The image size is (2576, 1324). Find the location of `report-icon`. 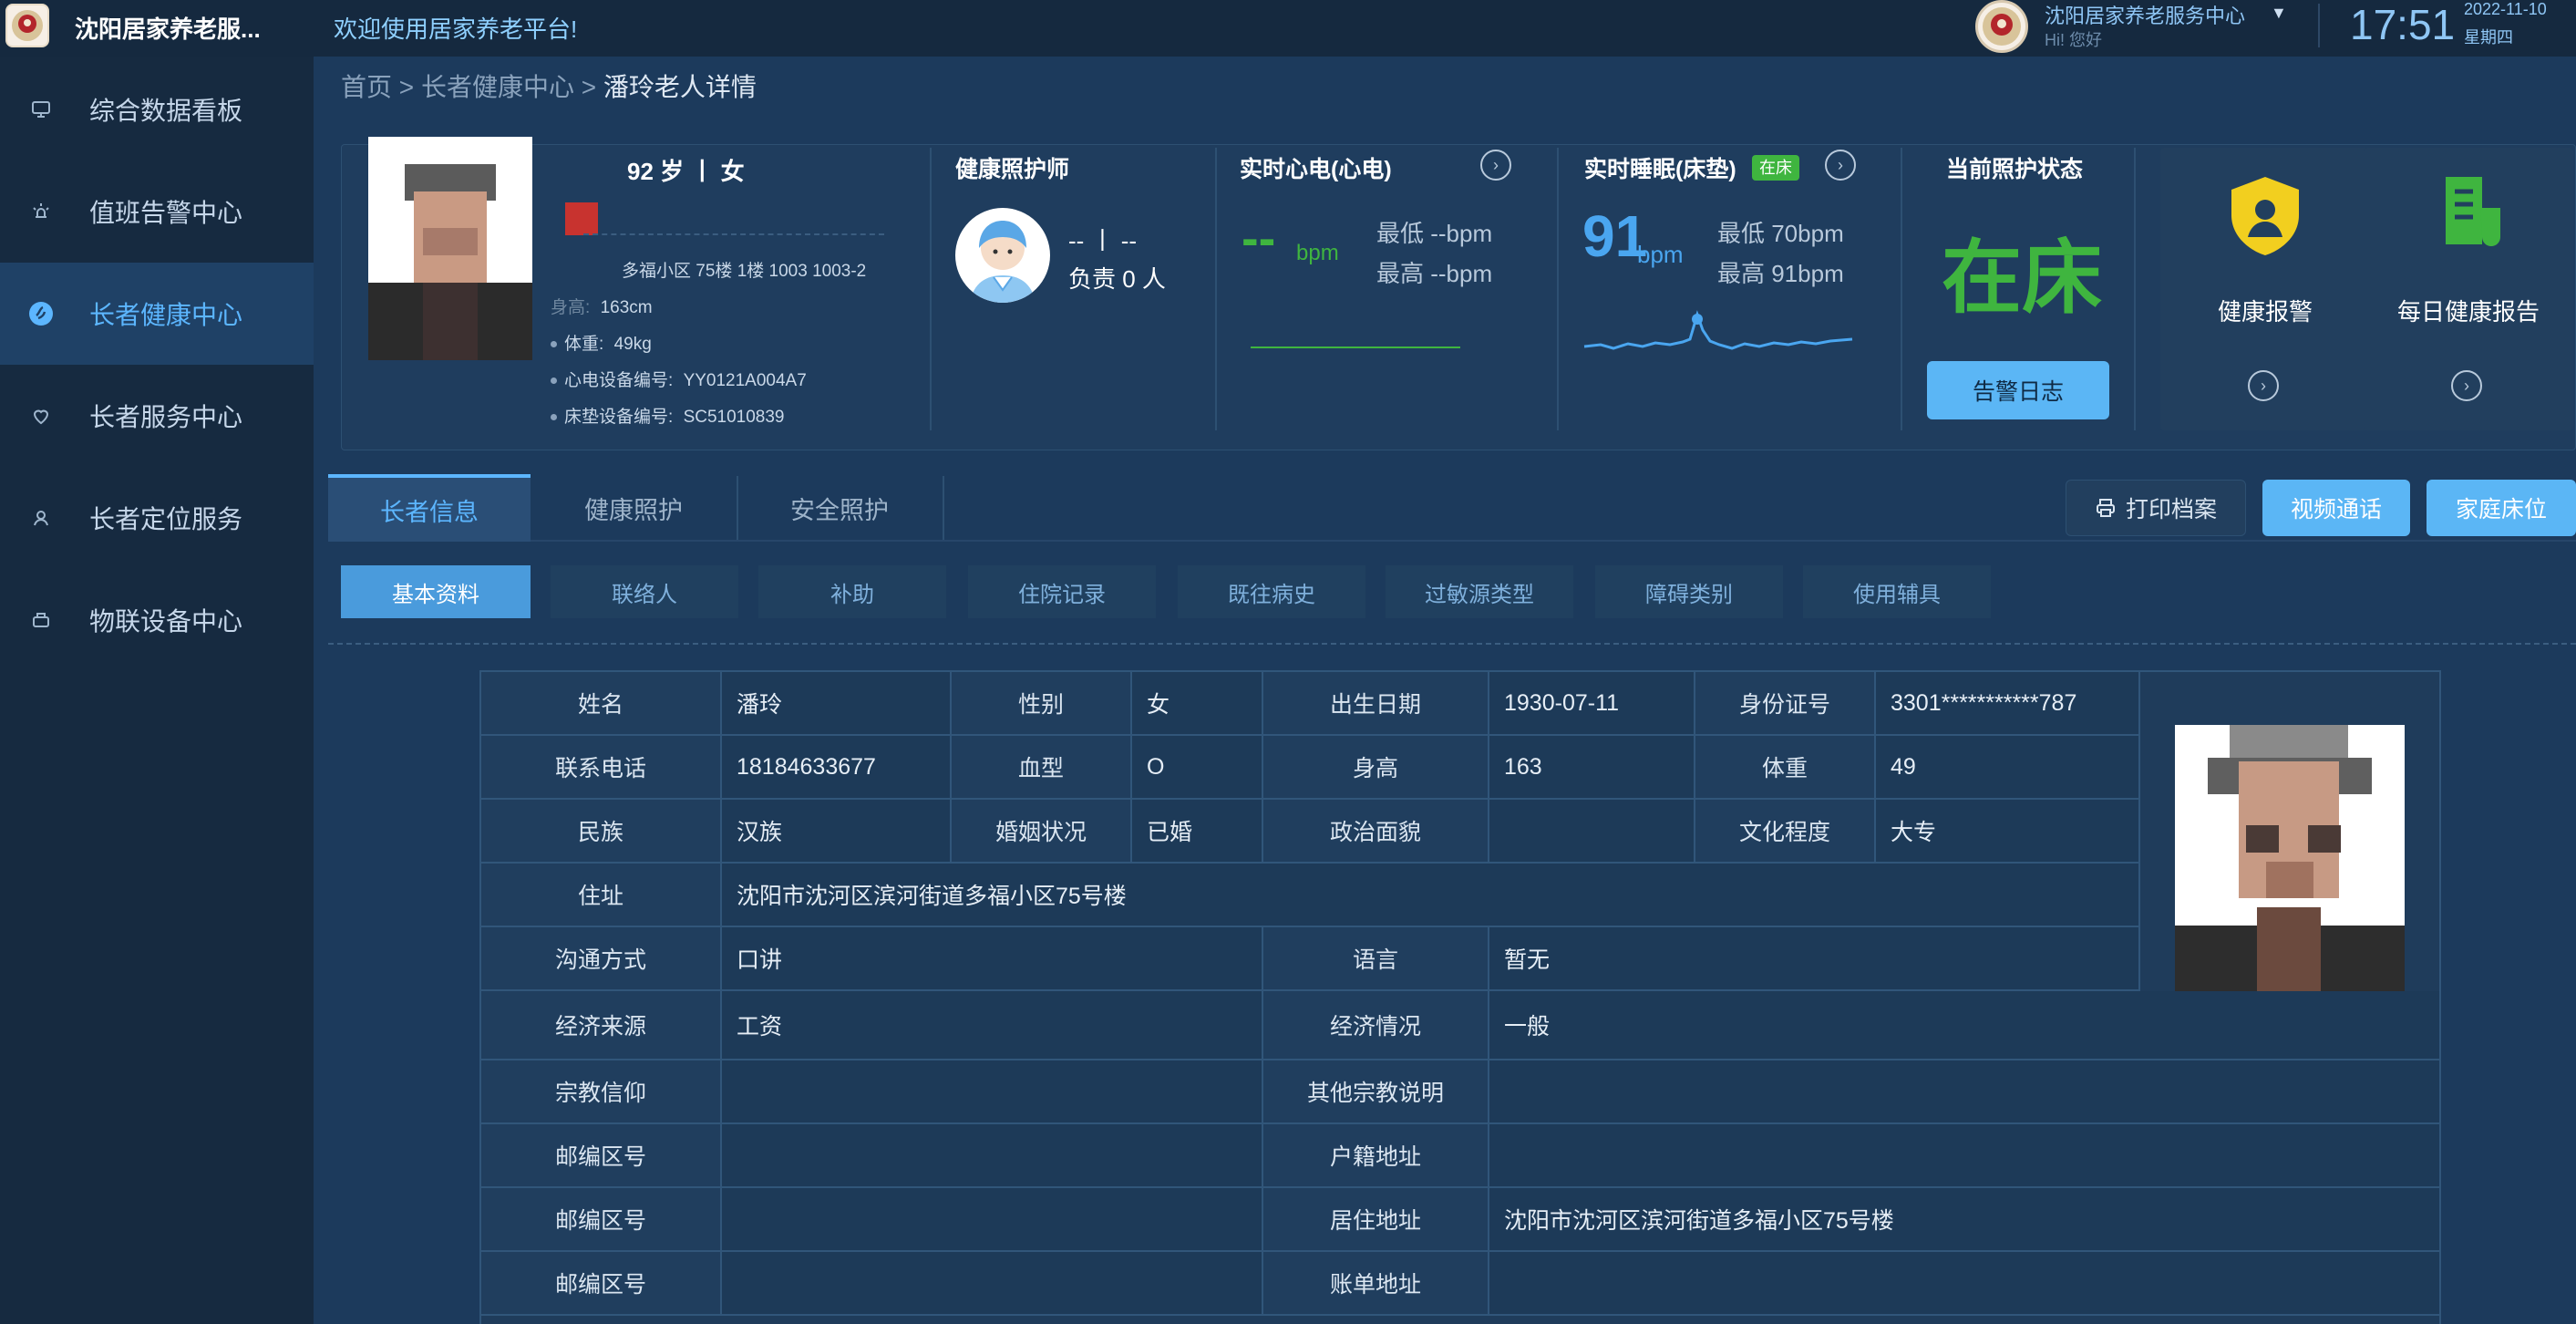

report-icon is located at coordinates (2473, 211).